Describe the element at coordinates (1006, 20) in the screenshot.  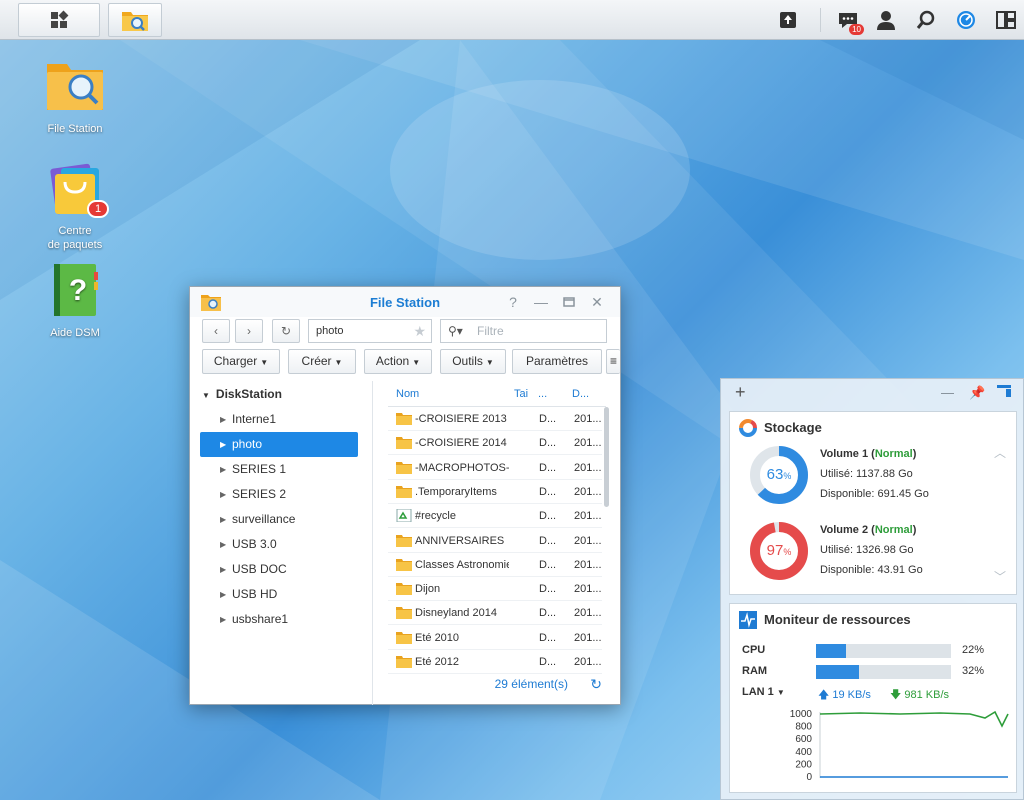
I see `show-desktop-button` at that location.